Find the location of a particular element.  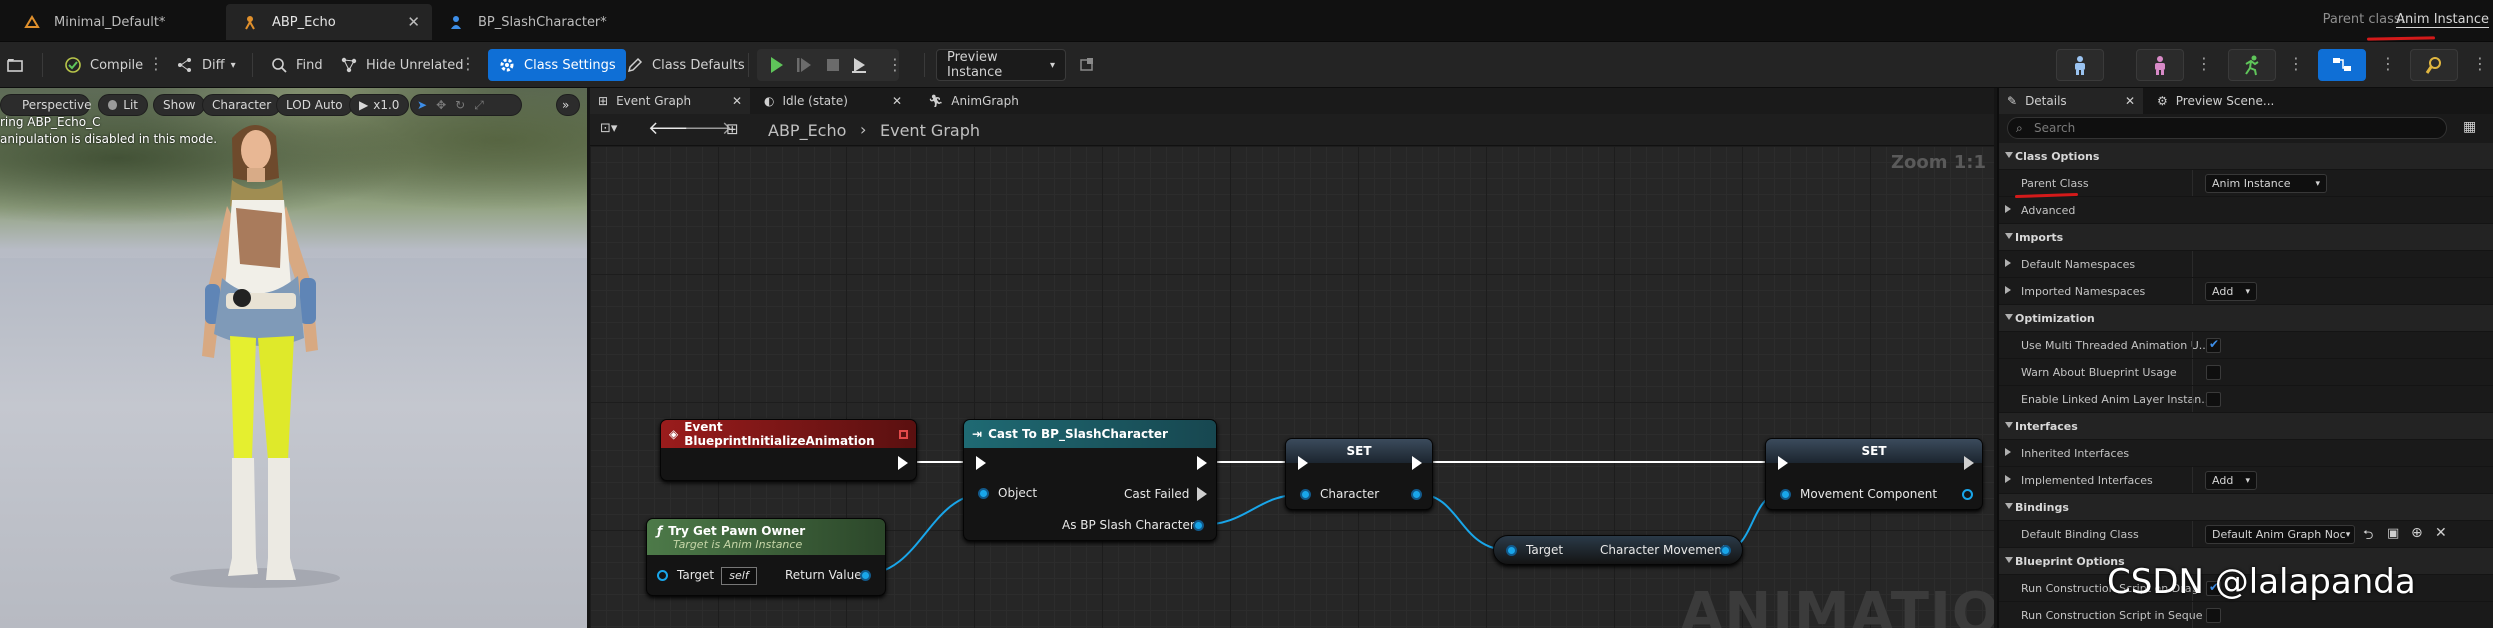

compile-options-icon: ⋮ is located at coordinates (156, 64).